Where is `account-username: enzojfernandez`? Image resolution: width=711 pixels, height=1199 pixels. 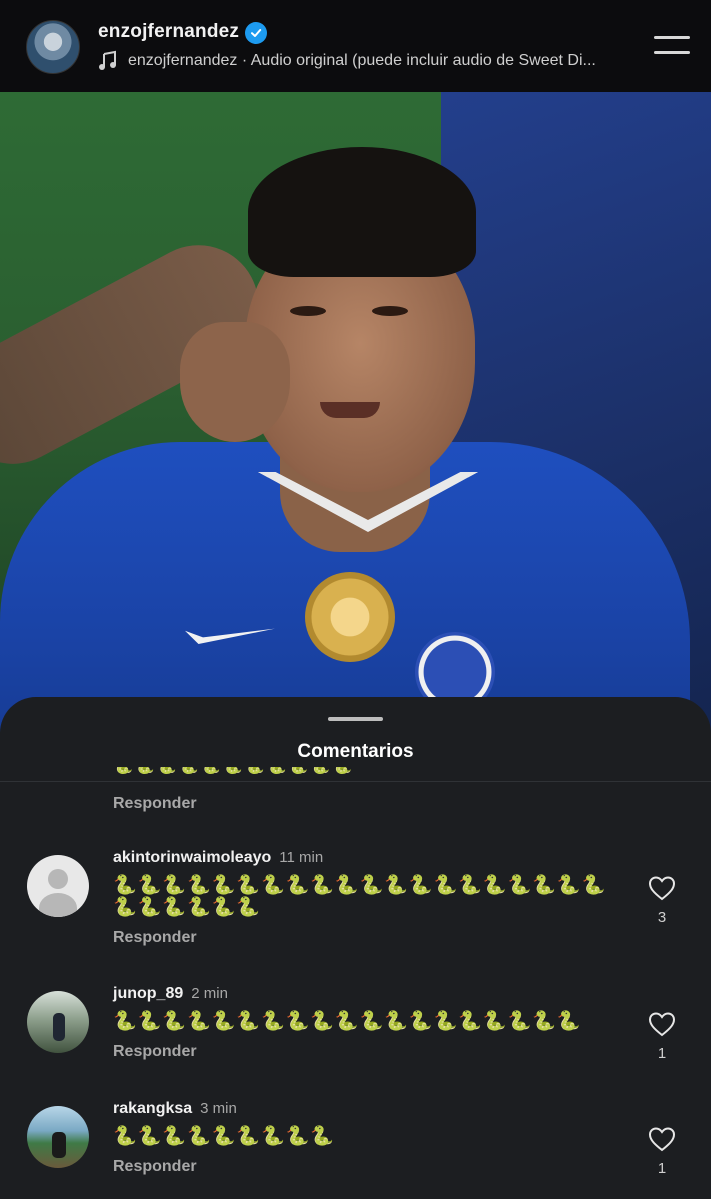
account-username: enzojfernandez is located at coordinates (168, 32).